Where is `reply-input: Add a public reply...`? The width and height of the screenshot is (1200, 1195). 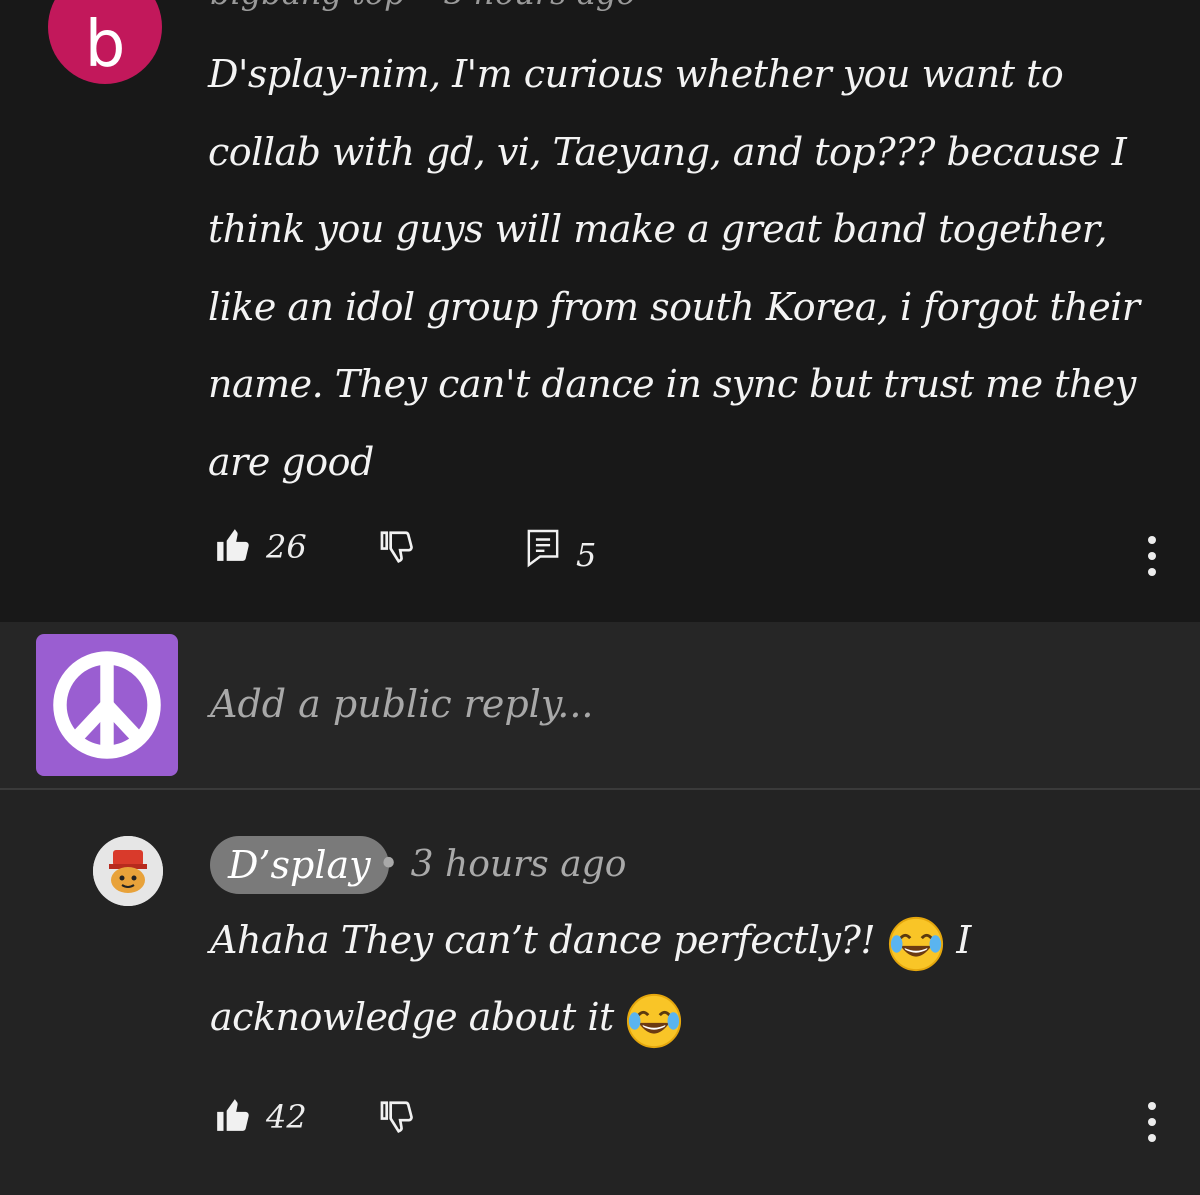
reply-input: Add a public reply... is located at coordinates (402, 704).